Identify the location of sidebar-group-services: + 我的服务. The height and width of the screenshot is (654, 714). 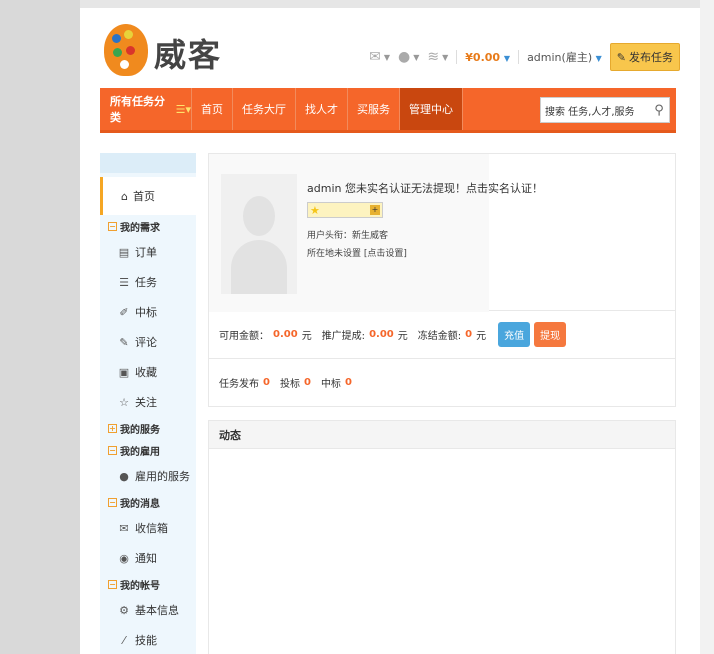
(148, 428).